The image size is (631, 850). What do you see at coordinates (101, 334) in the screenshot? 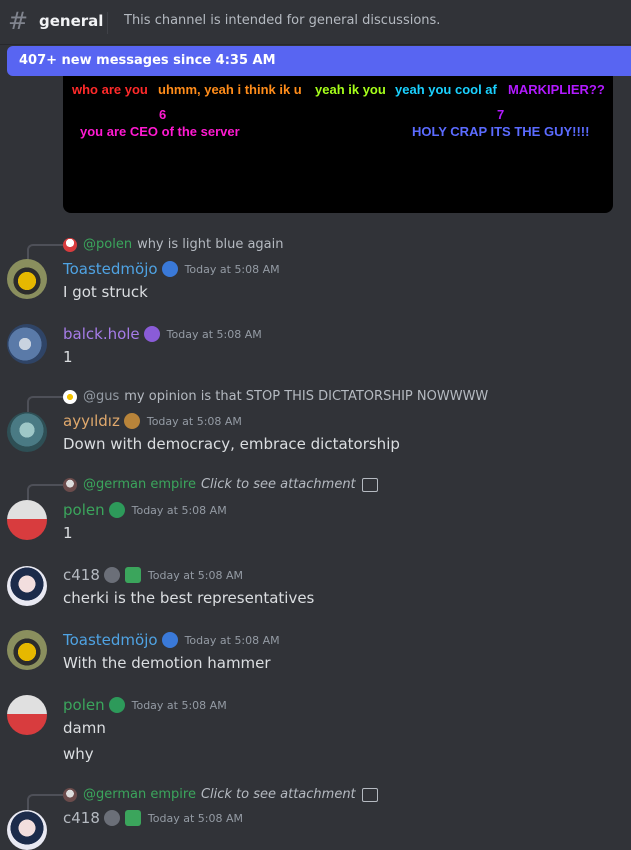
I see `username: balck.hole` at bounding box center [101, 334].